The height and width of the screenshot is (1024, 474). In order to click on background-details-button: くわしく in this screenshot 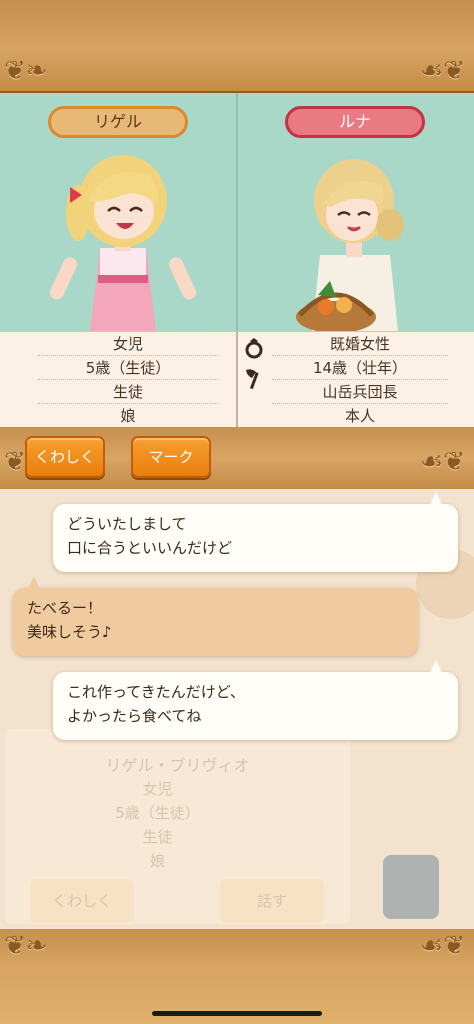, I will do `click(82, 901)`.